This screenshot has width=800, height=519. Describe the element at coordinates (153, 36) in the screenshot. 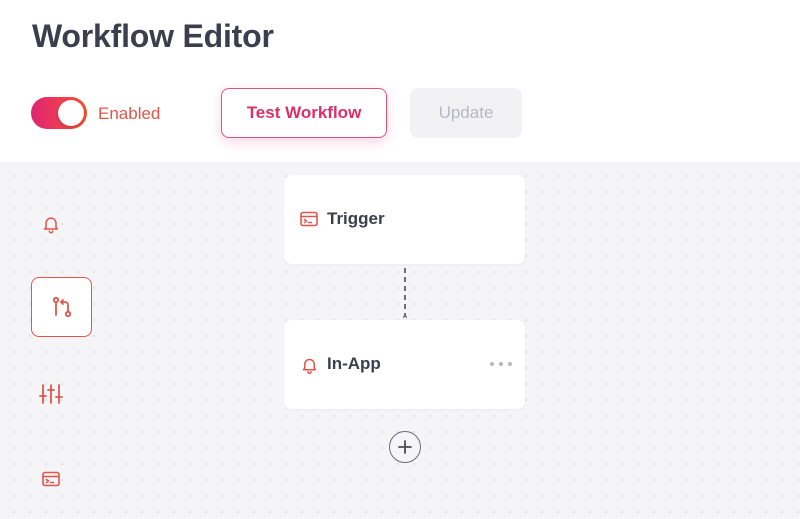

I see `page-title: Workflow Editor` at that location.